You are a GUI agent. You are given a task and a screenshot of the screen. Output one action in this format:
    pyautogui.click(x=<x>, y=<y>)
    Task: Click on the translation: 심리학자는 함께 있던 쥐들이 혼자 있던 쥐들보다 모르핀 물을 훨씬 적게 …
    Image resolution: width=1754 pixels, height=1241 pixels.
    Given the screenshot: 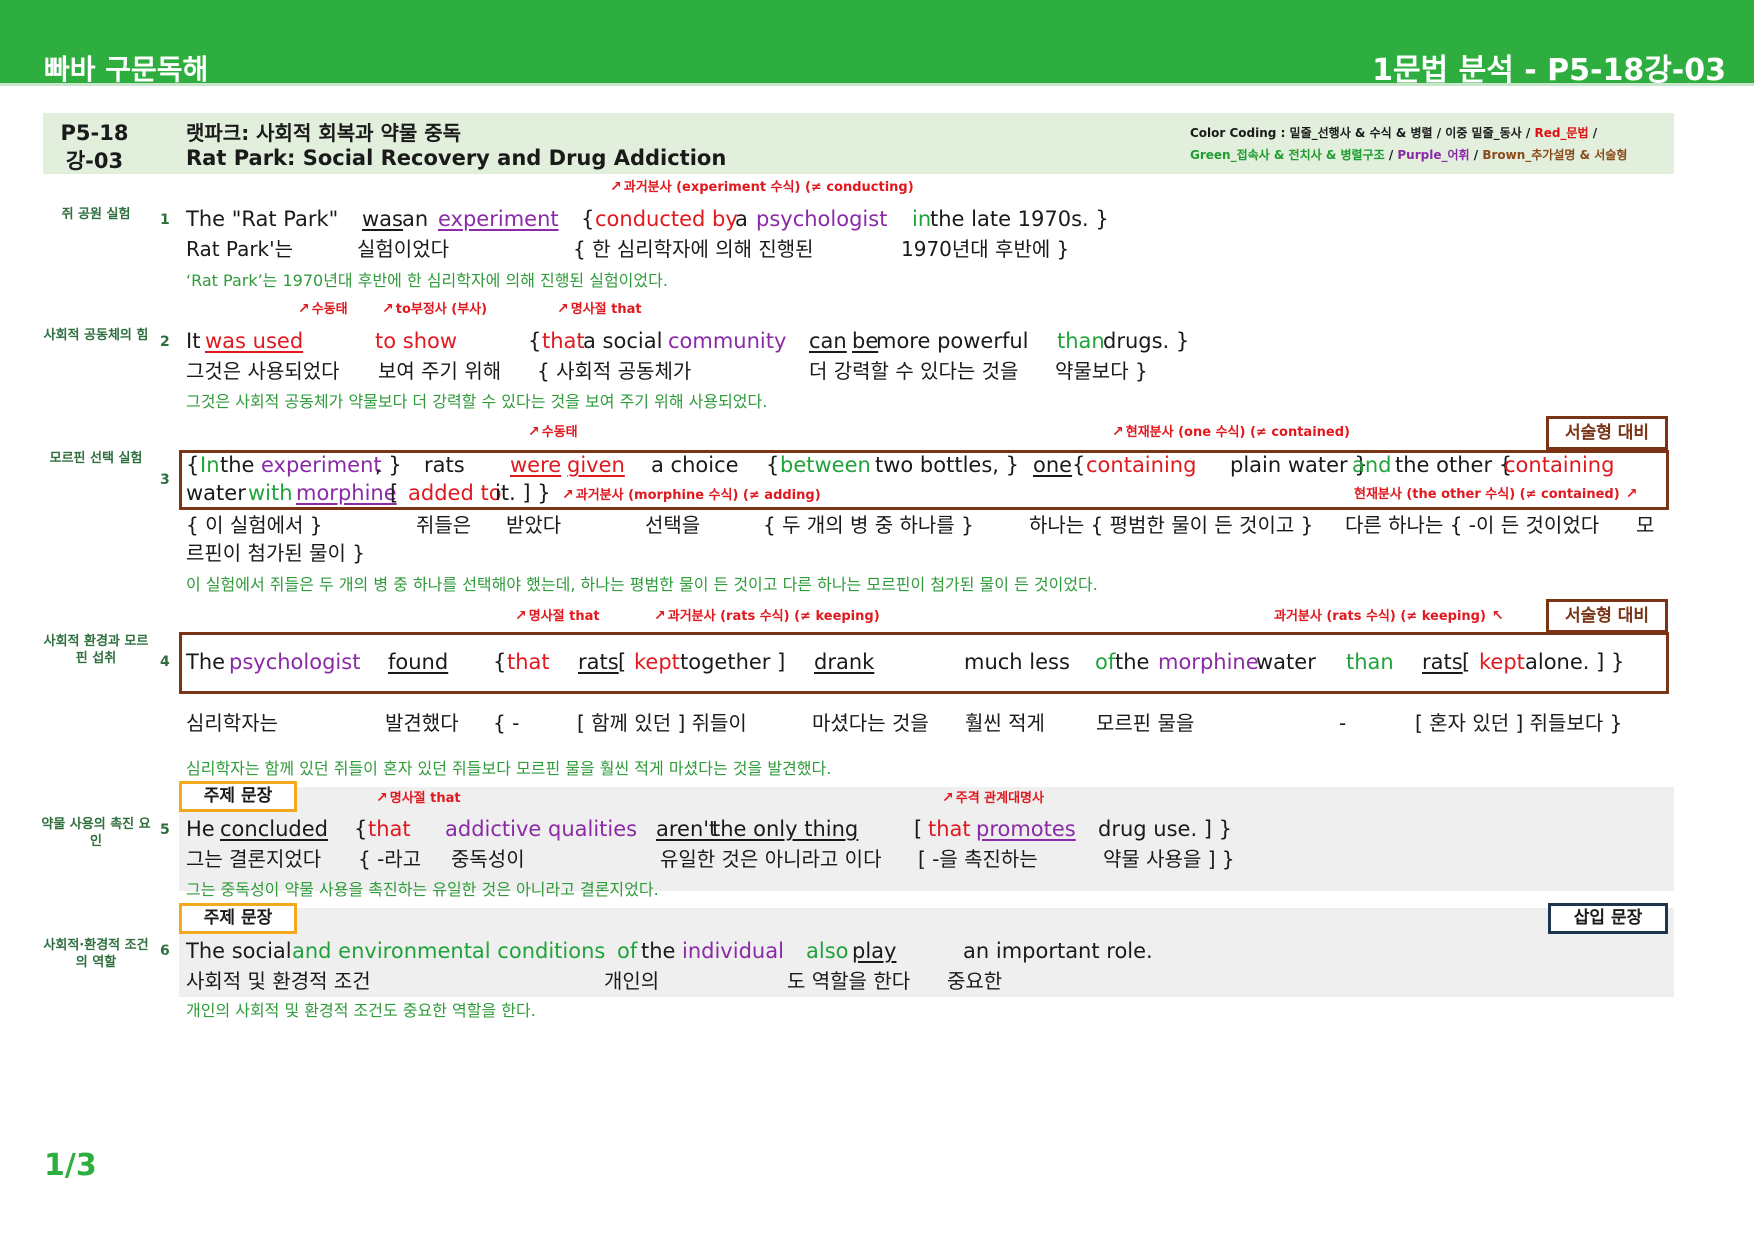 What is the action you would take?
    pyautogui.click(x=509, y=768)
    